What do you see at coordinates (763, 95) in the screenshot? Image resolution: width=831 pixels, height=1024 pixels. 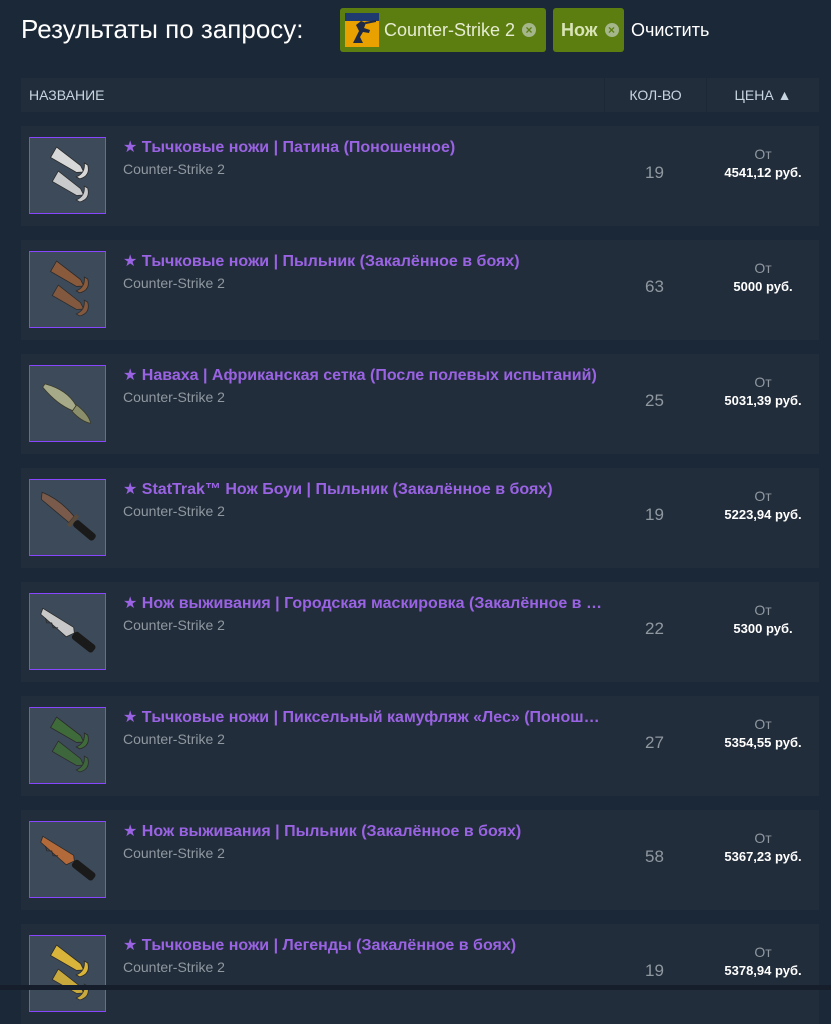 I see `column-price-header: ЦЕНА ▲` at bounding box center [763, 95].